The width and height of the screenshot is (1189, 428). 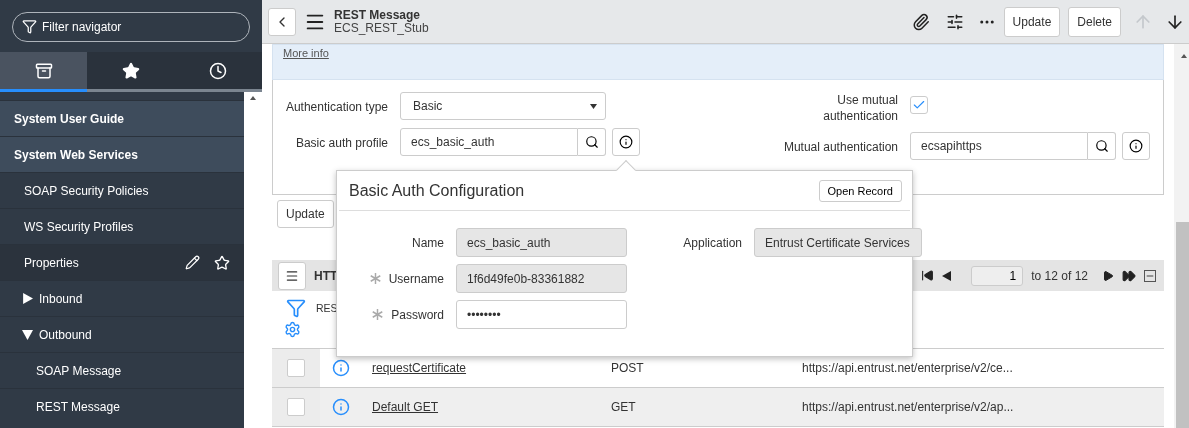 I want to click on nav-item: Properties, so click(x=122, y=262).